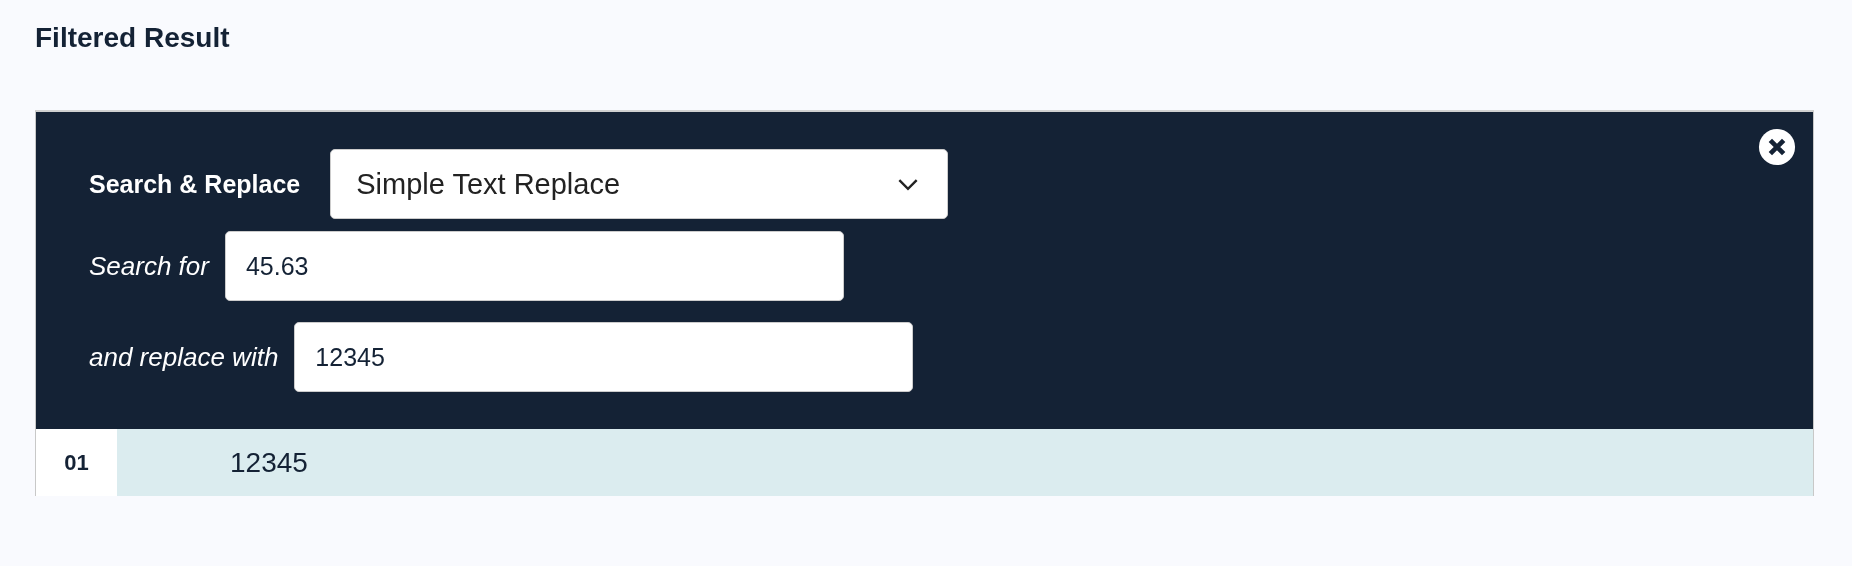  I want to click on mode-dropdown: Simple Text Replace, so click(639, 184).